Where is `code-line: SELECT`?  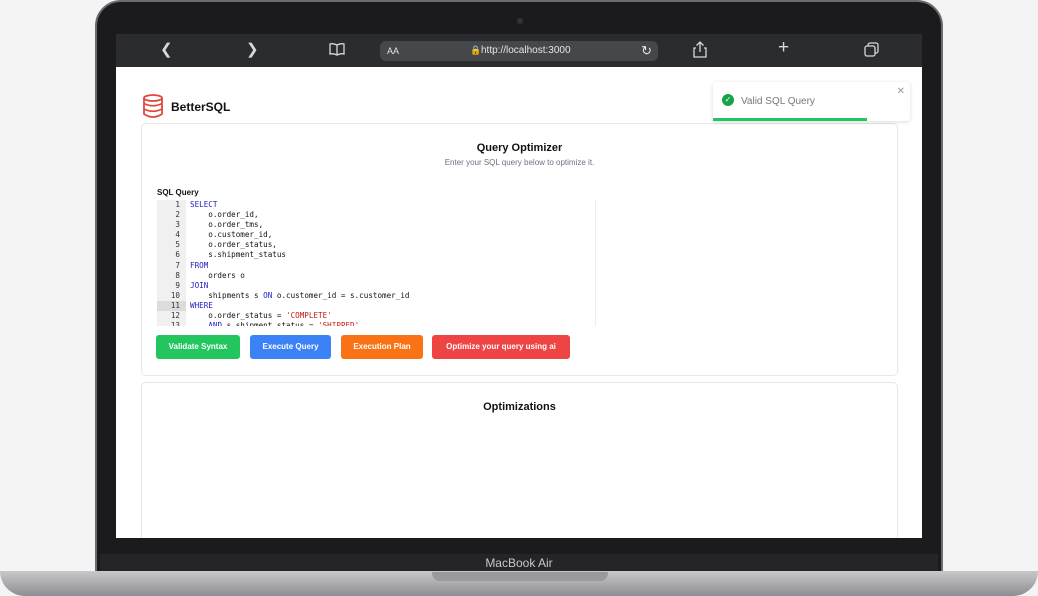
code-line: SELECT is located at coordinates (390, 205).